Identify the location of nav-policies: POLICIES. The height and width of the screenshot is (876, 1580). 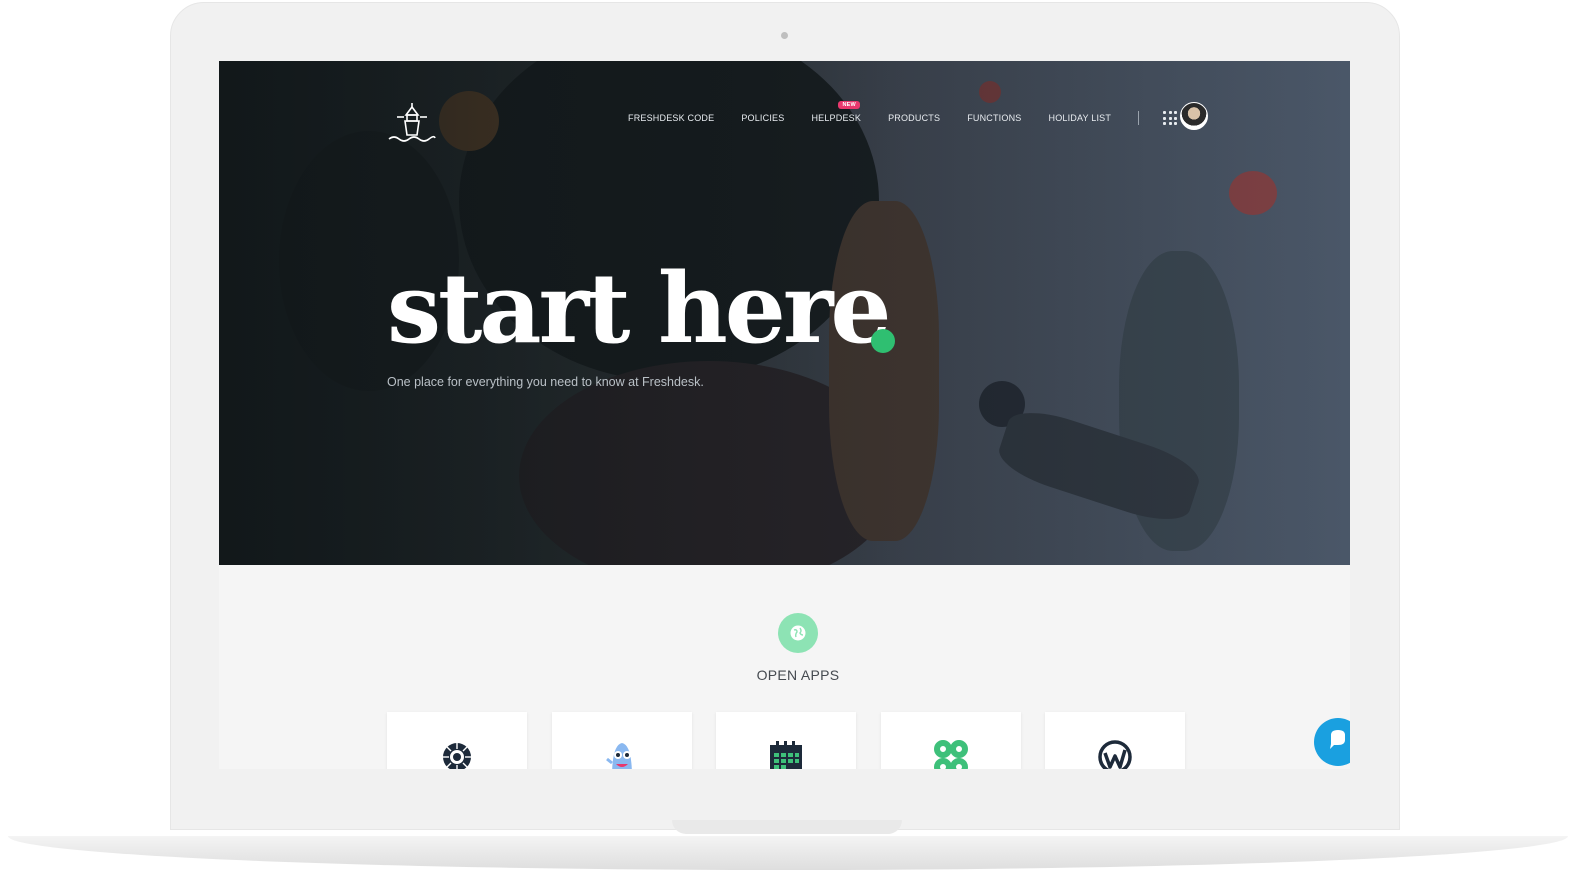
(762, 118).